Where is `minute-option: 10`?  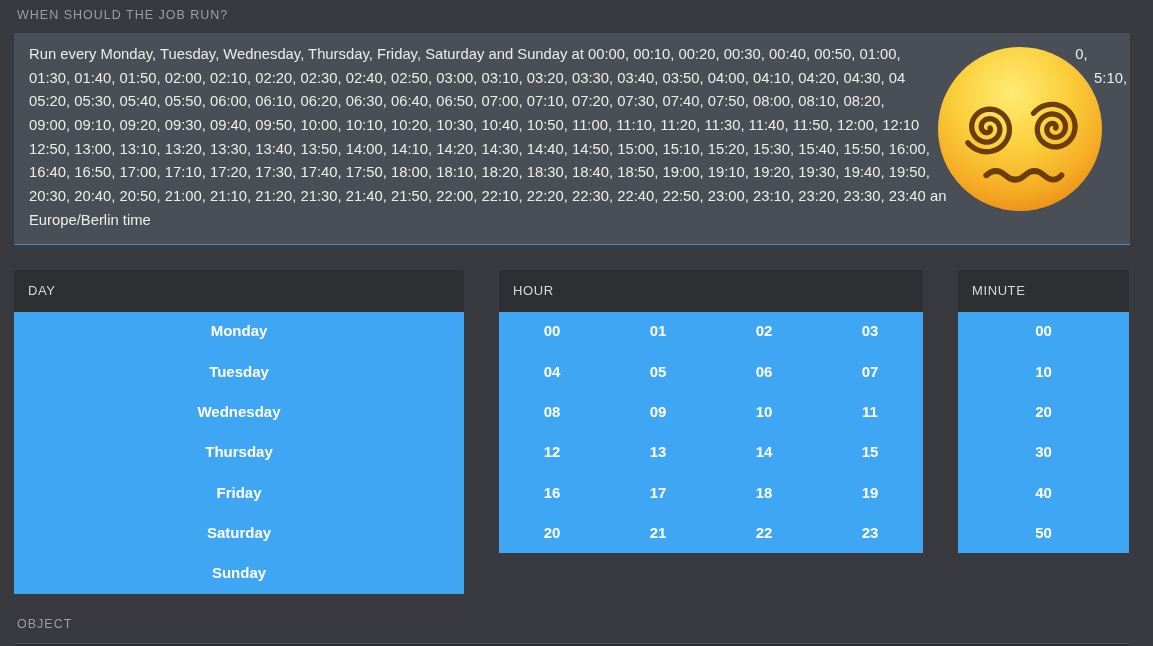
minute-option: 10 is located at coordinates (1043, 372).